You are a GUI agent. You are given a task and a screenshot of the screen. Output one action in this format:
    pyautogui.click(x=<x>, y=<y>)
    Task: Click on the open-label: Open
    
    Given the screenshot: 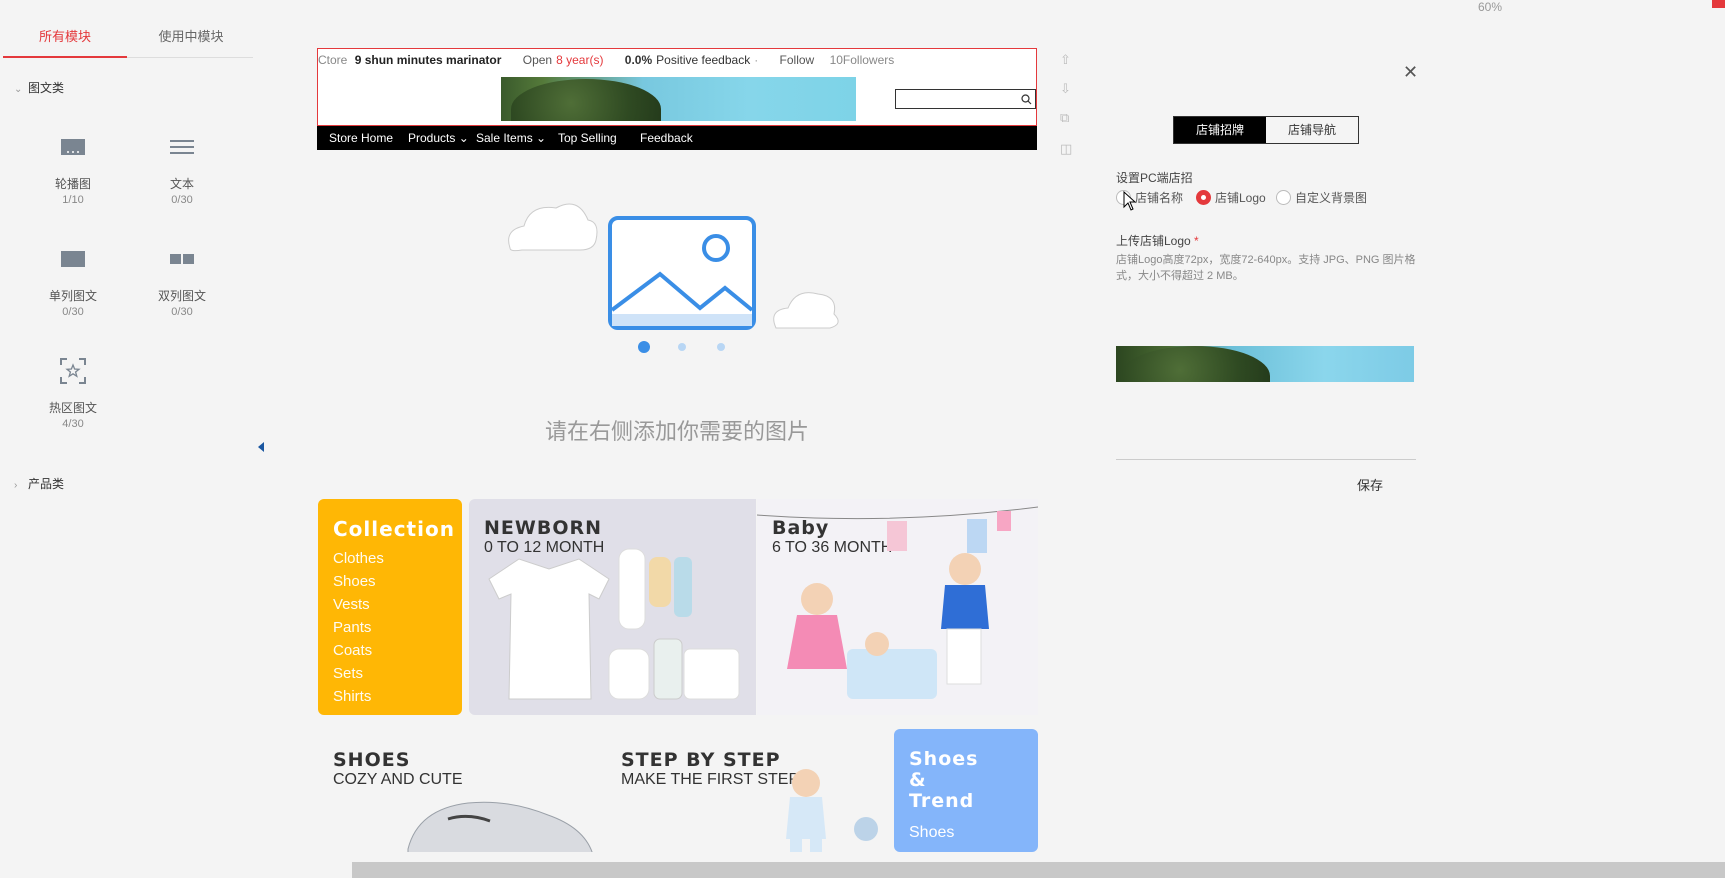 What is the action you would take?
    pyautogui.click(x=537, y=60)
    